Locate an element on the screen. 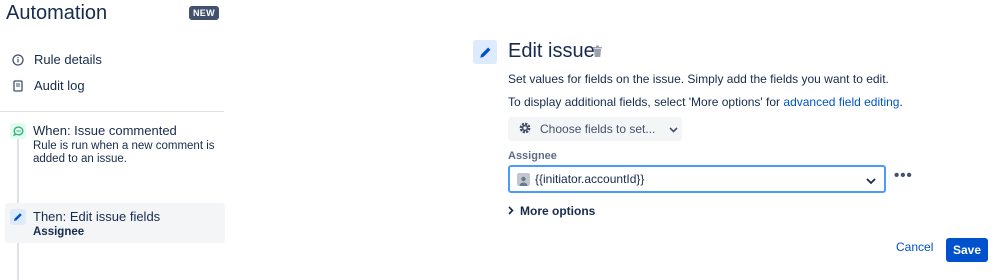 The width and height of the screenshot is (998, 280). more-options-label: More options is located at coordinates (558, 211).